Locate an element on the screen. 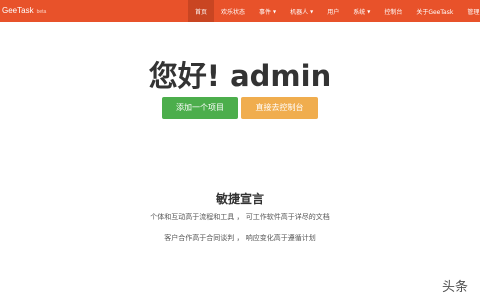 Image resolution: width=480 pixels, height=300 pixels. nav-item-label: 用户 is located at coordinates (333, 12).